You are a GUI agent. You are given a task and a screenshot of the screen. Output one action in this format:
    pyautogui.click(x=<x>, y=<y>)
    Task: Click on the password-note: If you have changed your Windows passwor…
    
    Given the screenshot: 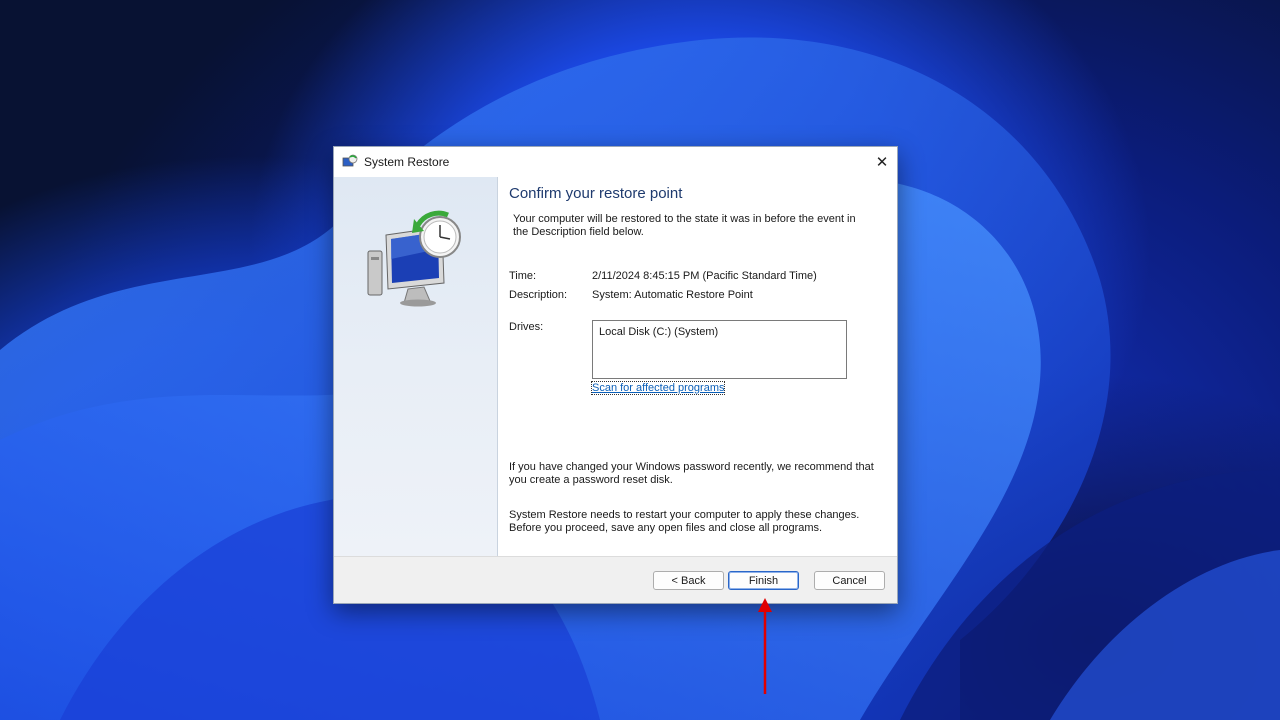 What is the action you would take?
    pyautogui.click(x=691, y=473)
    